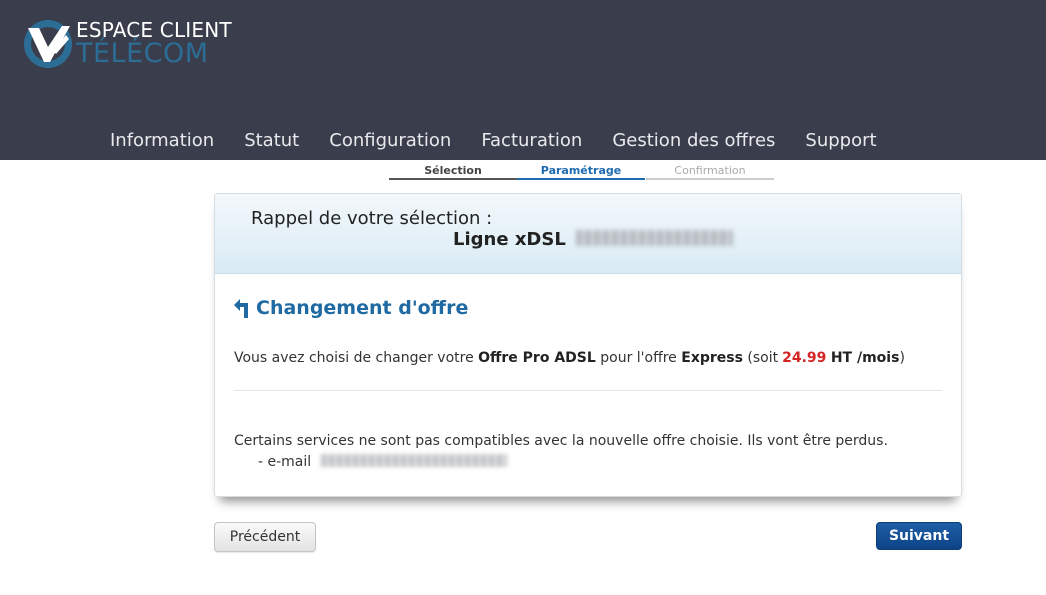 This screenshot has height=595, width=1046. I want to click on nav-item-information: Information, so click(162, 141).